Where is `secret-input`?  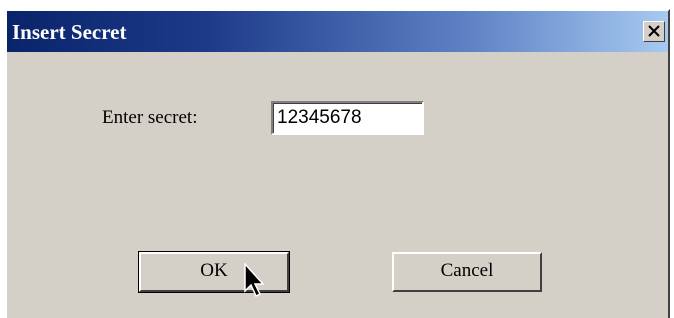 secret-input is located at coordinates (347, 118).